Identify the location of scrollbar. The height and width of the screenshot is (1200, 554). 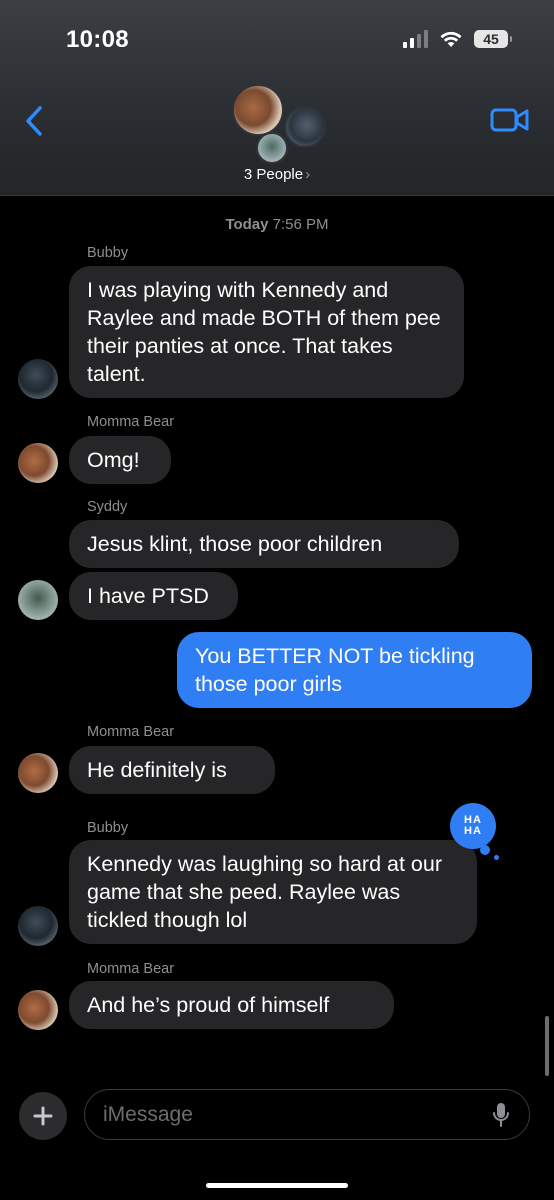
(547, 1046).